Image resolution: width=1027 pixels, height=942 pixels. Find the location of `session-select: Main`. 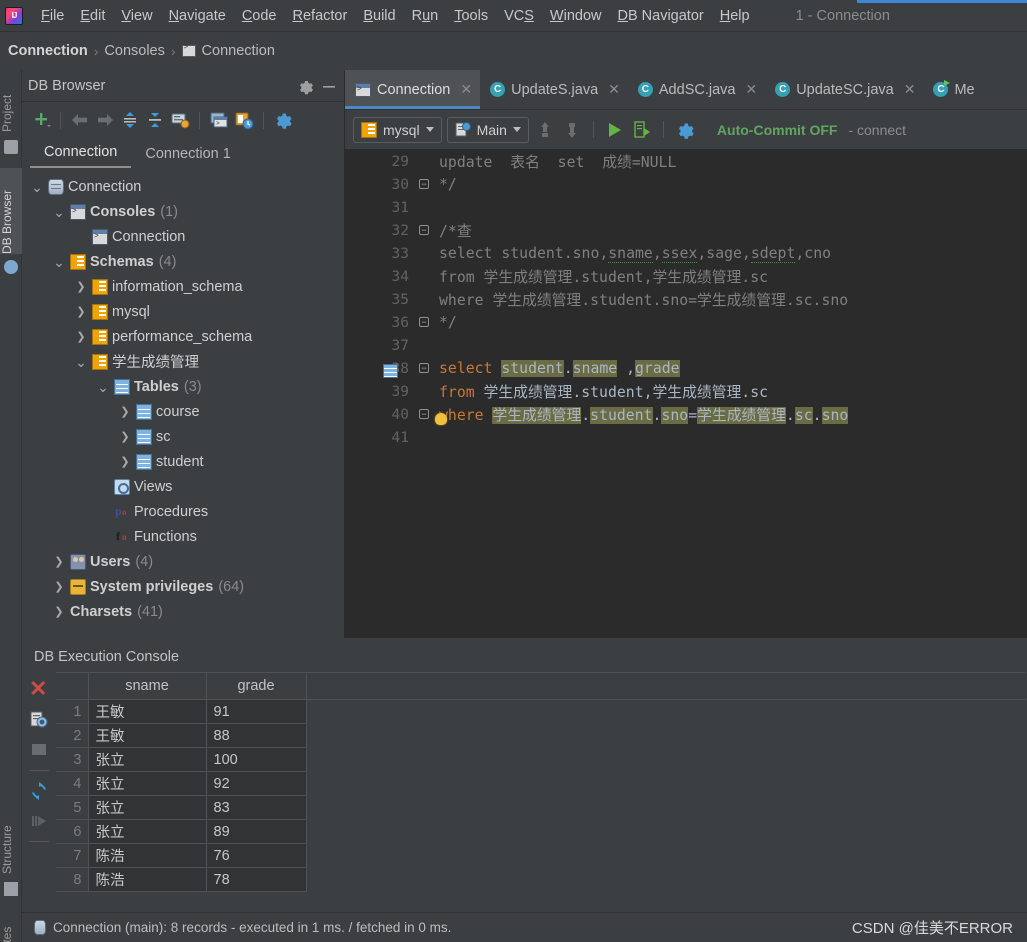

session-select: Main is located at coordinates (487, 129).